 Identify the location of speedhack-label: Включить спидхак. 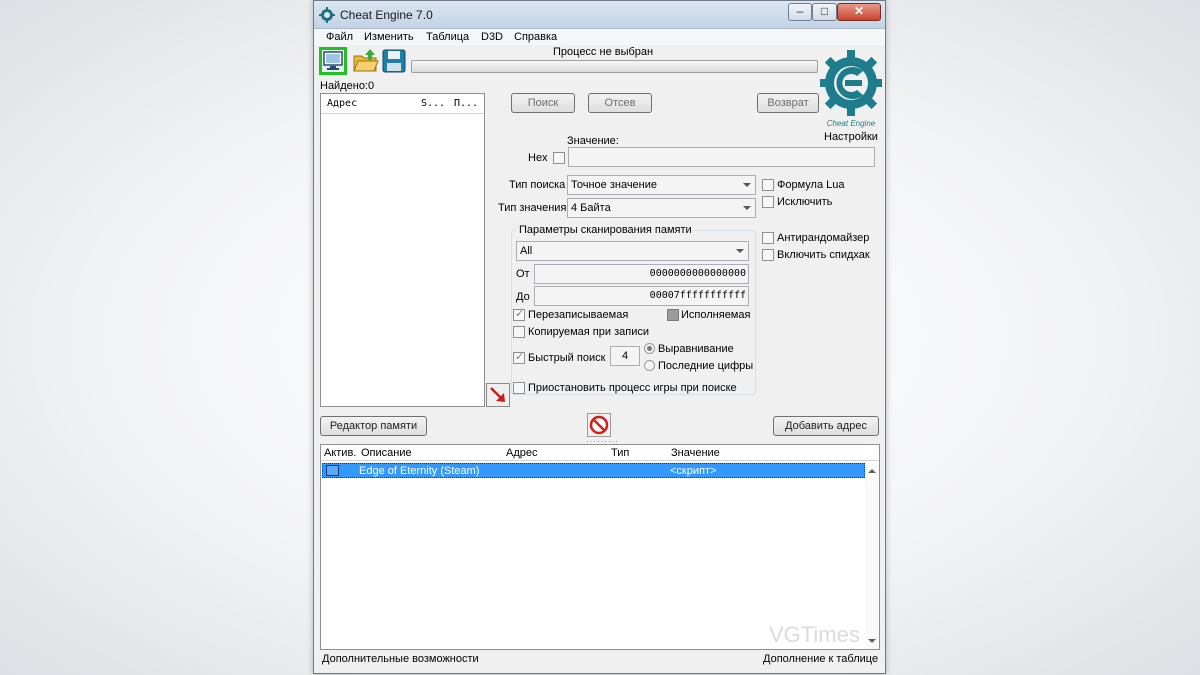
(823, 255).